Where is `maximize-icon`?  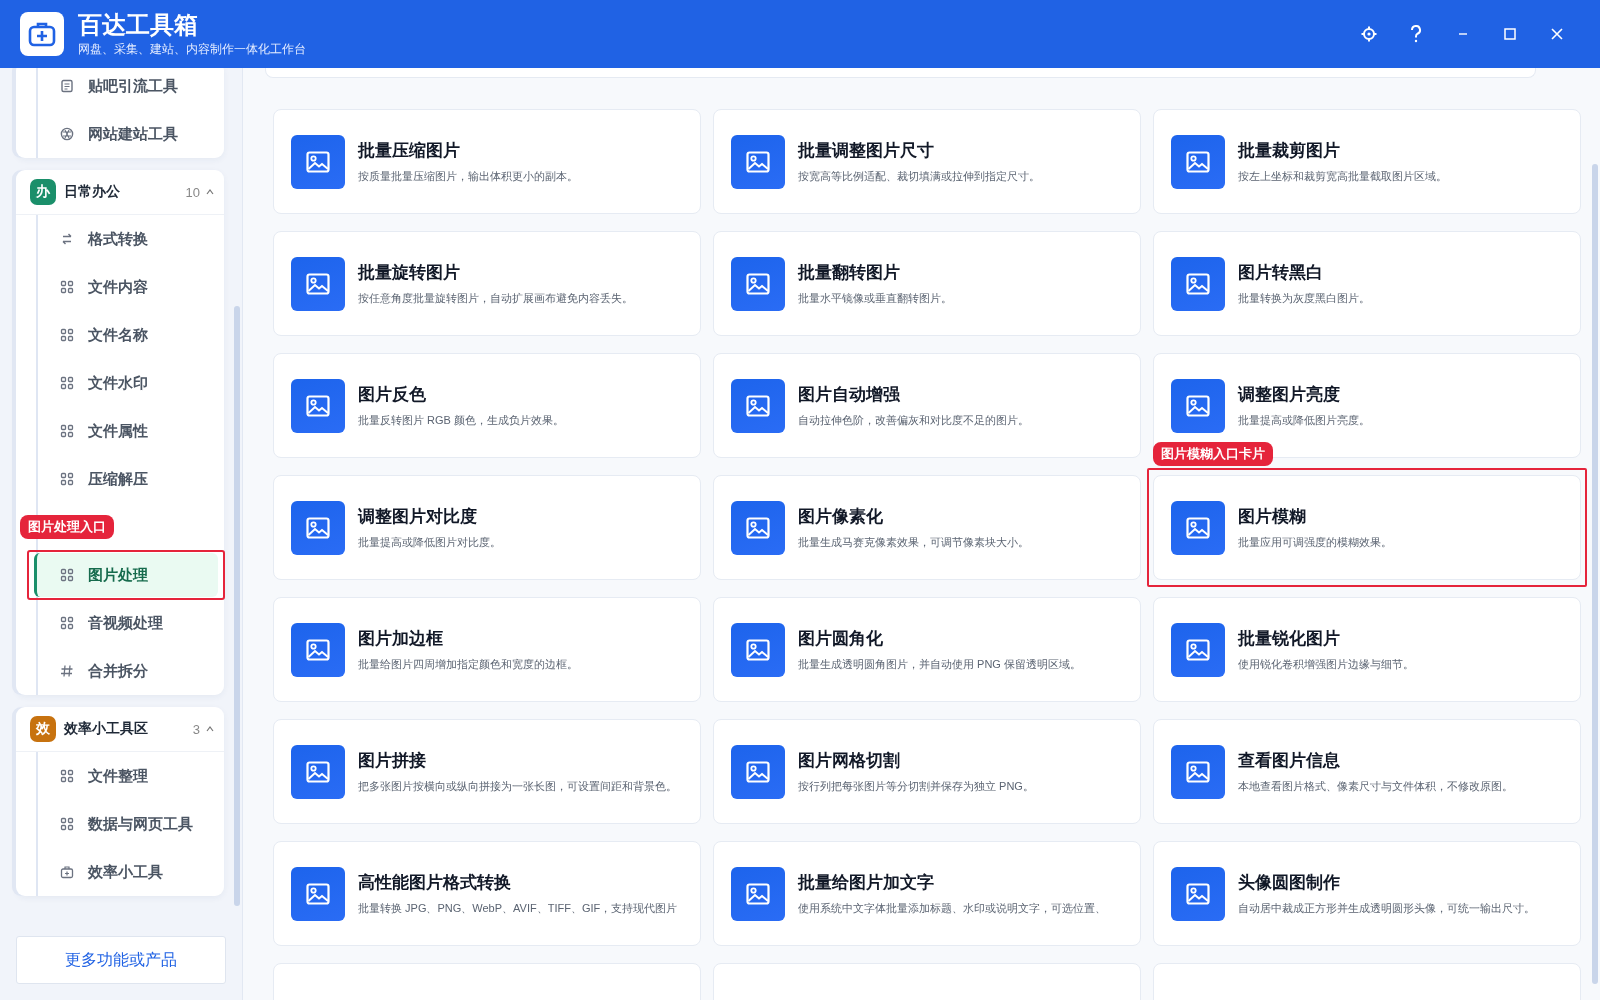 maximize-icon is located at coordinates (1509, 34).